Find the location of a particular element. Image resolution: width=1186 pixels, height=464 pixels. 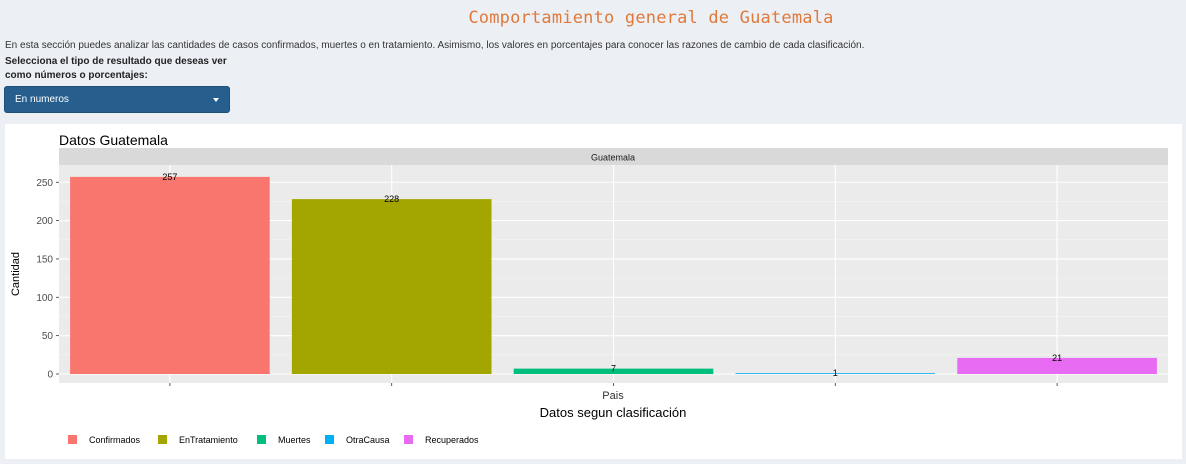

bar-confirmados is located at coordinates (170, 275).